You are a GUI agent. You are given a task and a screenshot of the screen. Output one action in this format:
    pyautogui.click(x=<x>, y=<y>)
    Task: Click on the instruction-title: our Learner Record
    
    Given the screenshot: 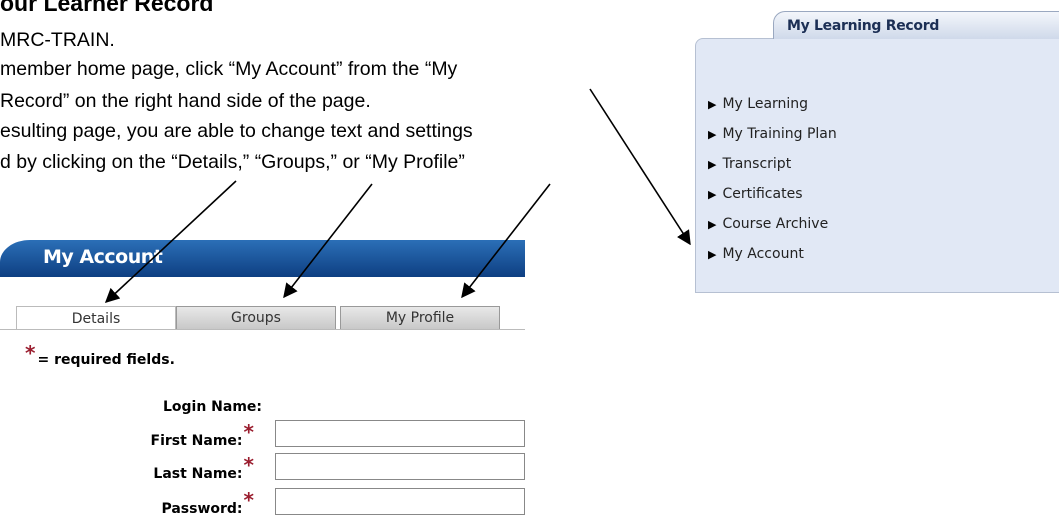 What is the action you would take?
    pyautogui.click(x=107, y=8)
    